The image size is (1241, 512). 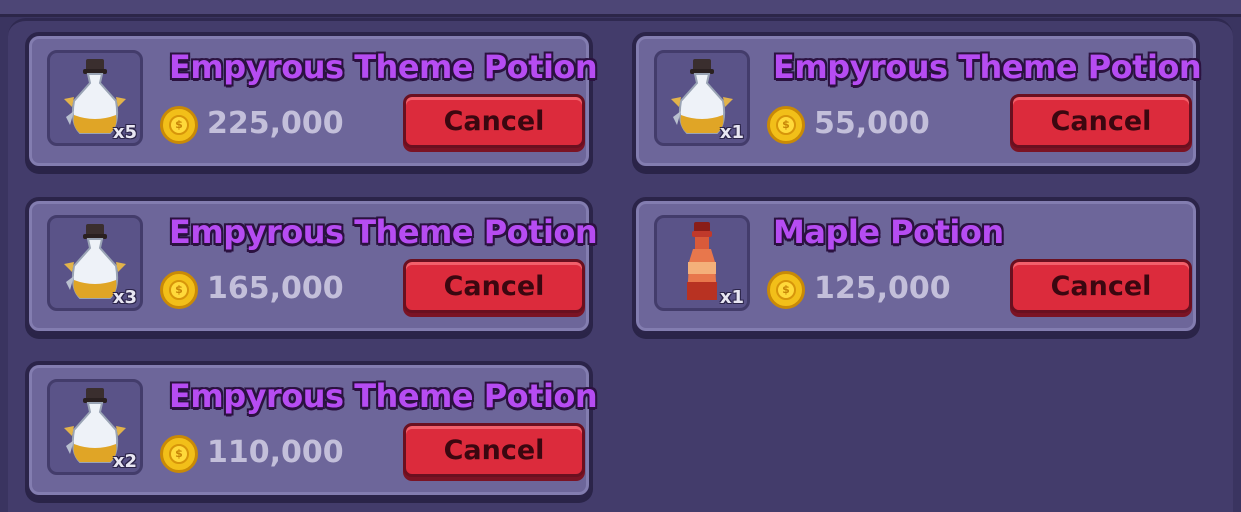 I want to click on item-slot: x3, so click(x=95, y=263).